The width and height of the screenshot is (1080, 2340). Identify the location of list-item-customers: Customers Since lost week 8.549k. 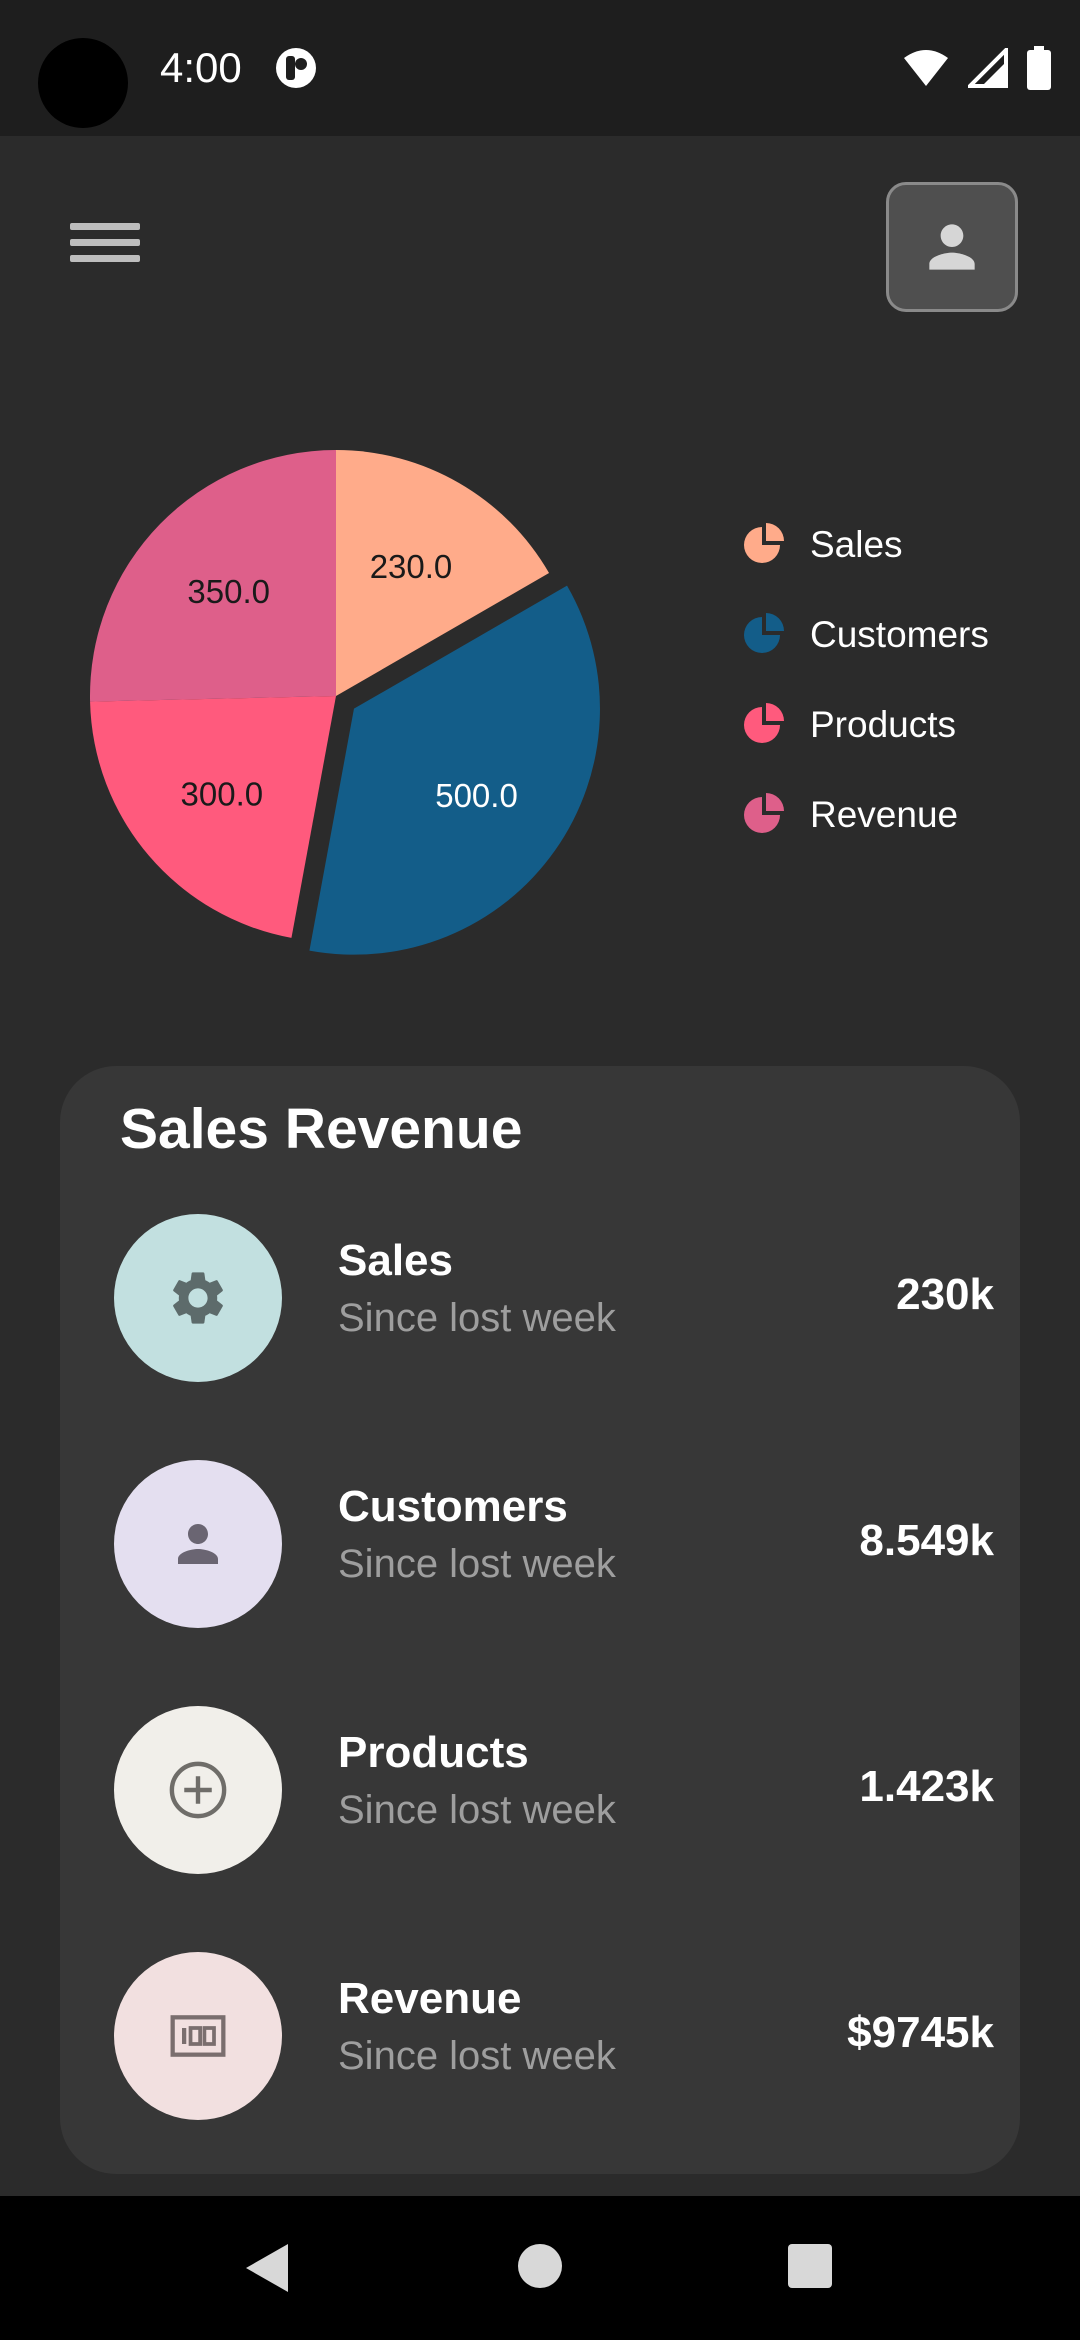
(554, 1544).